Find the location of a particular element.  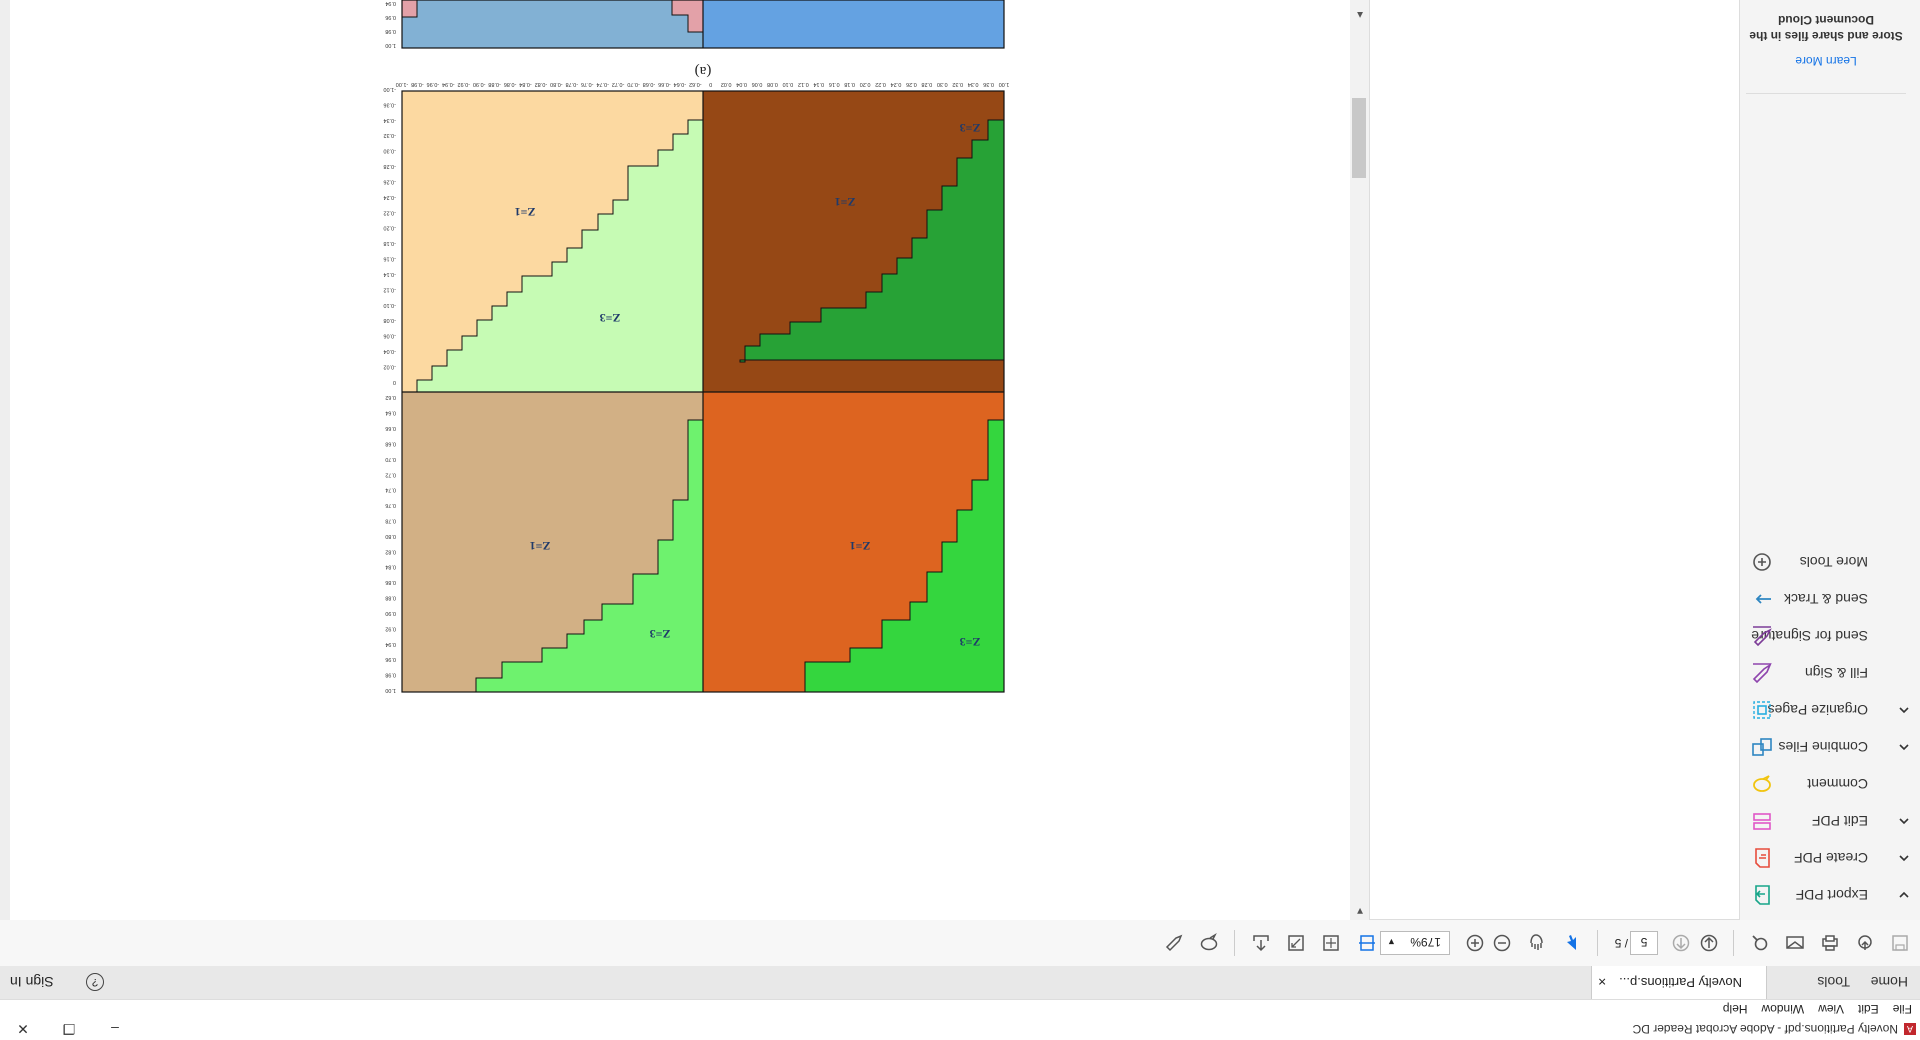

label-bottom-left-z3: Z=3 is located at coordinates (660, 634).